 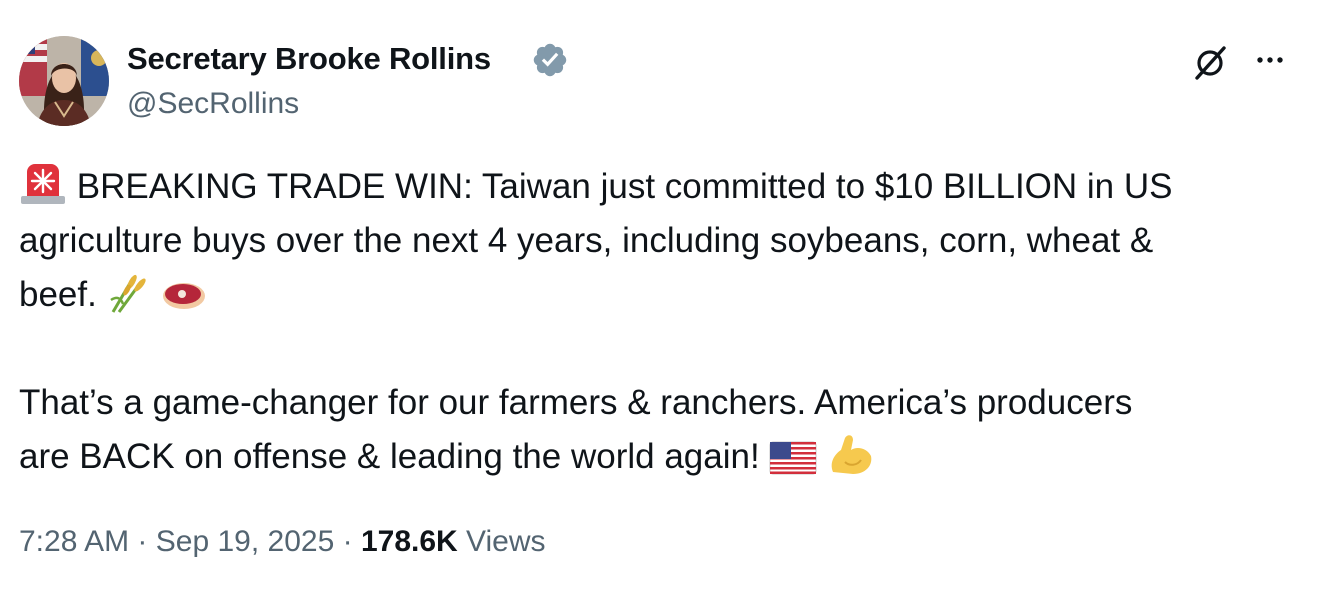 I want to click on avatar, so click(x=64, y=81).